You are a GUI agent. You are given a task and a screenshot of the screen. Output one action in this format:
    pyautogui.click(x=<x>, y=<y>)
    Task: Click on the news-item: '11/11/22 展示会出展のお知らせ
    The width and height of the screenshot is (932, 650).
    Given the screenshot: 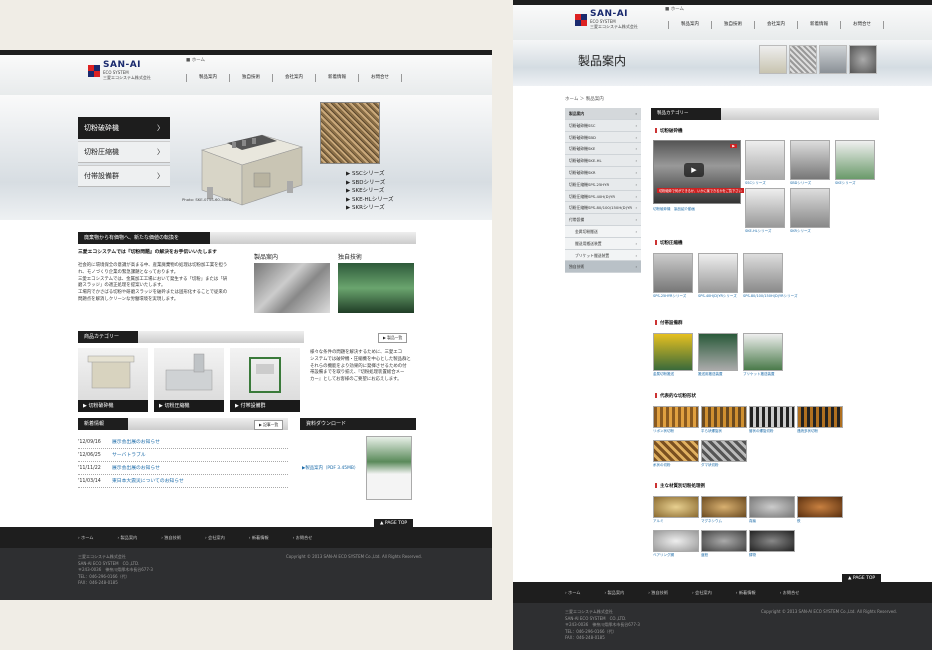 What is the action you would take?
    pyautogui.click(x=183, y=468)
    